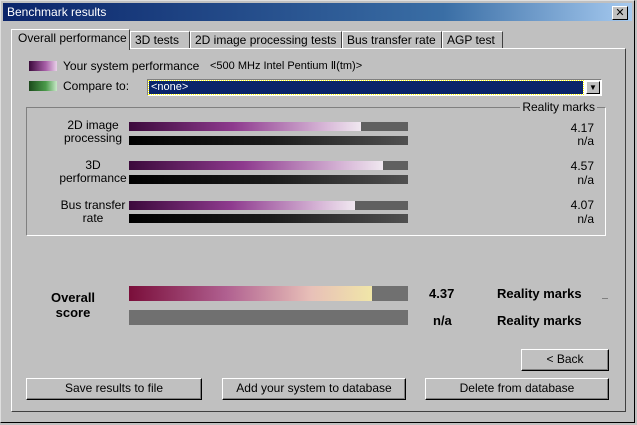 The width and height of the screenshot is (637, 425). Describe the element at coordinates (539, 320) in the screenshot. I see `overall-compare-unit: Reality marks` at that location.